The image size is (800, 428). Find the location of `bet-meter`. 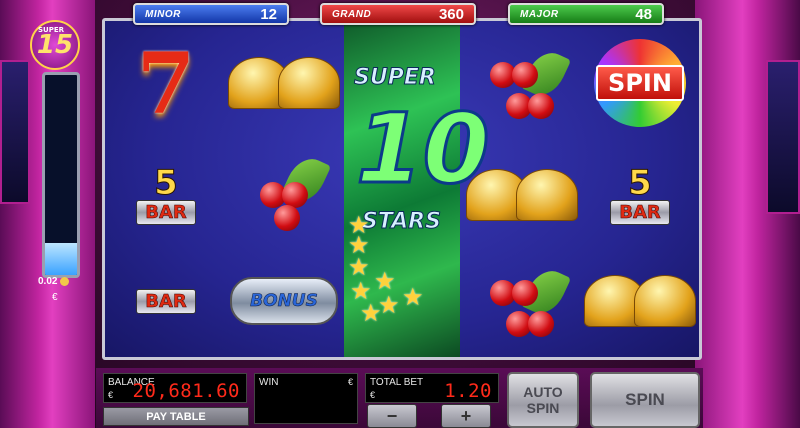

bet-meter is located at coordinates (61, 175).